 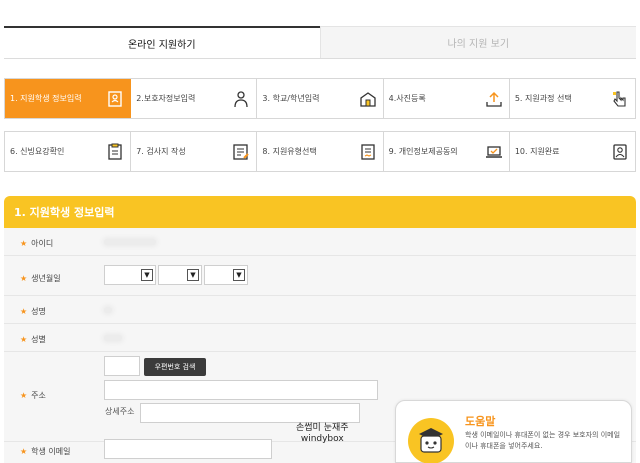 I want to click on step-5-course-select: 5. 지원과정 선택, so click(x=572, y=98).